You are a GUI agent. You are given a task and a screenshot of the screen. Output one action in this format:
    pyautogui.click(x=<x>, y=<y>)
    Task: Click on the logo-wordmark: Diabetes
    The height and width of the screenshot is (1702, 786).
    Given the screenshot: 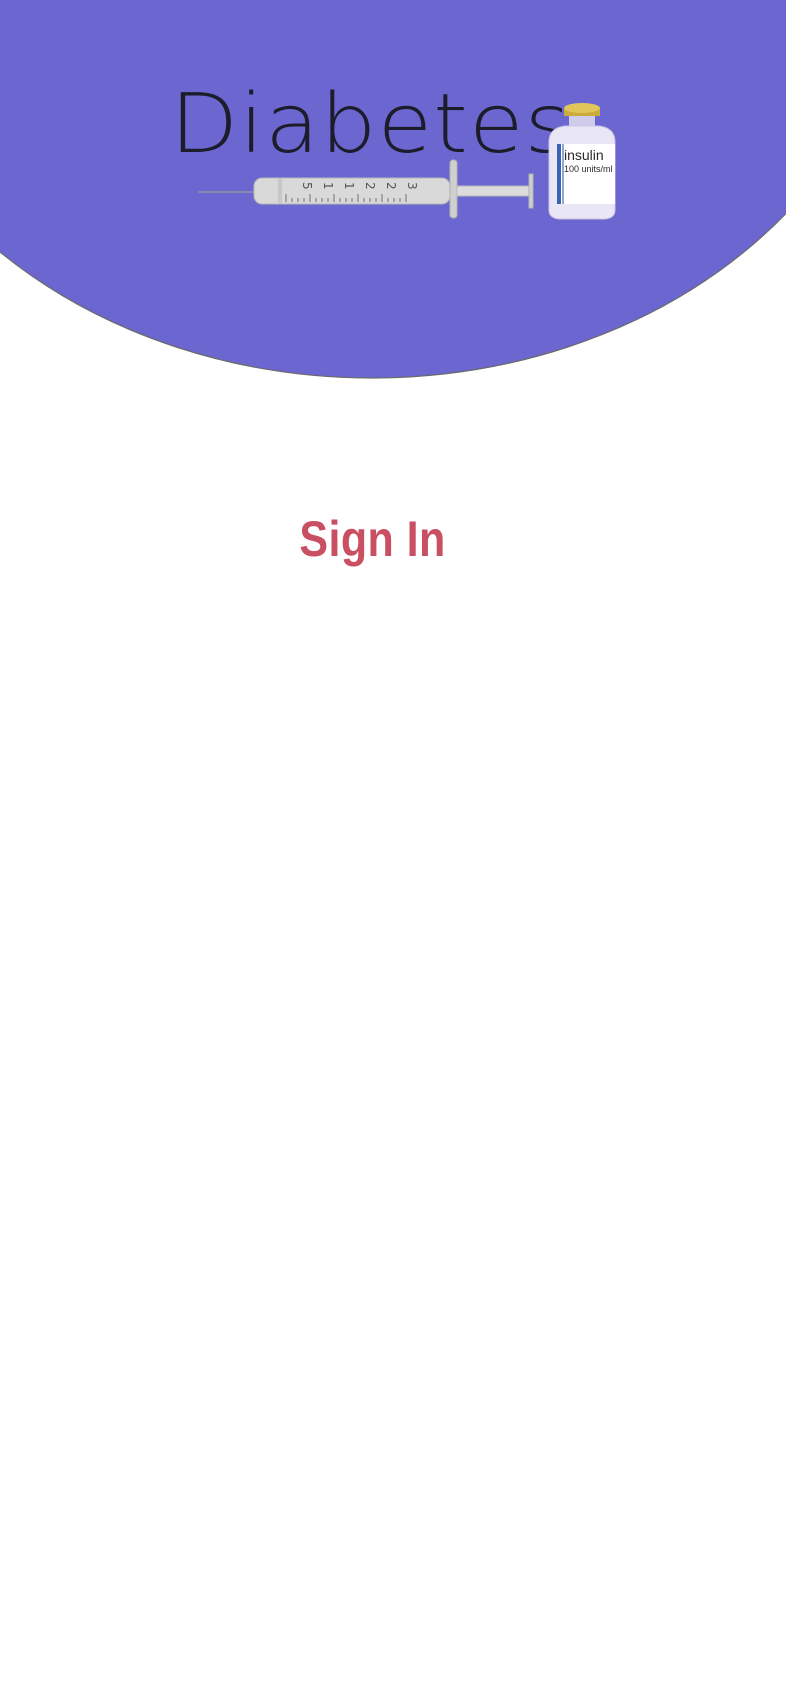 What is the action you would take?
    pyautogui.click(x=371, y=124)
    